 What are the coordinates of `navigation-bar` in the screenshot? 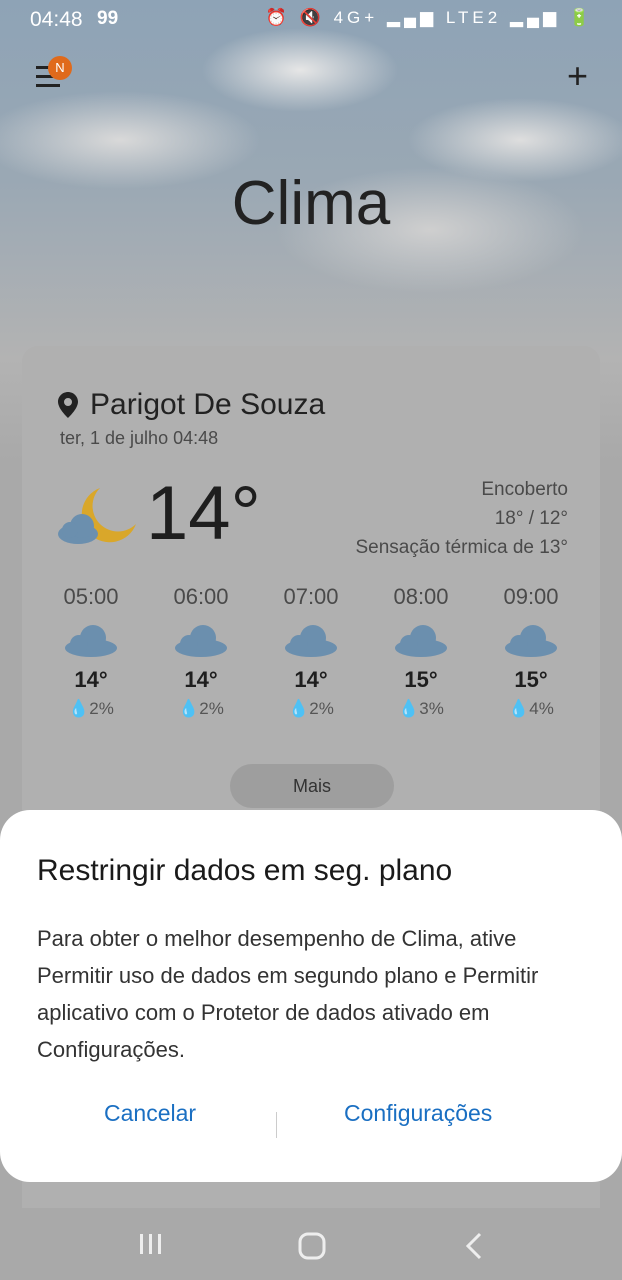 It's located at (311, 1244).